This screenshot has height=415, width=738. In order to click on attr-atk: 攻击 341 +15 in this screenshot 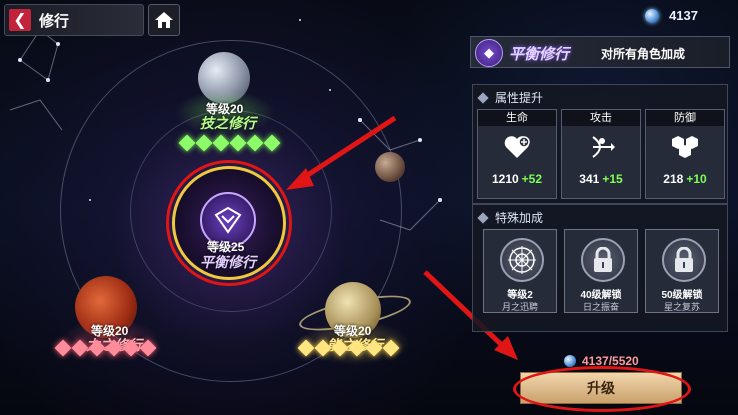, I will do `click(601, 154)`.